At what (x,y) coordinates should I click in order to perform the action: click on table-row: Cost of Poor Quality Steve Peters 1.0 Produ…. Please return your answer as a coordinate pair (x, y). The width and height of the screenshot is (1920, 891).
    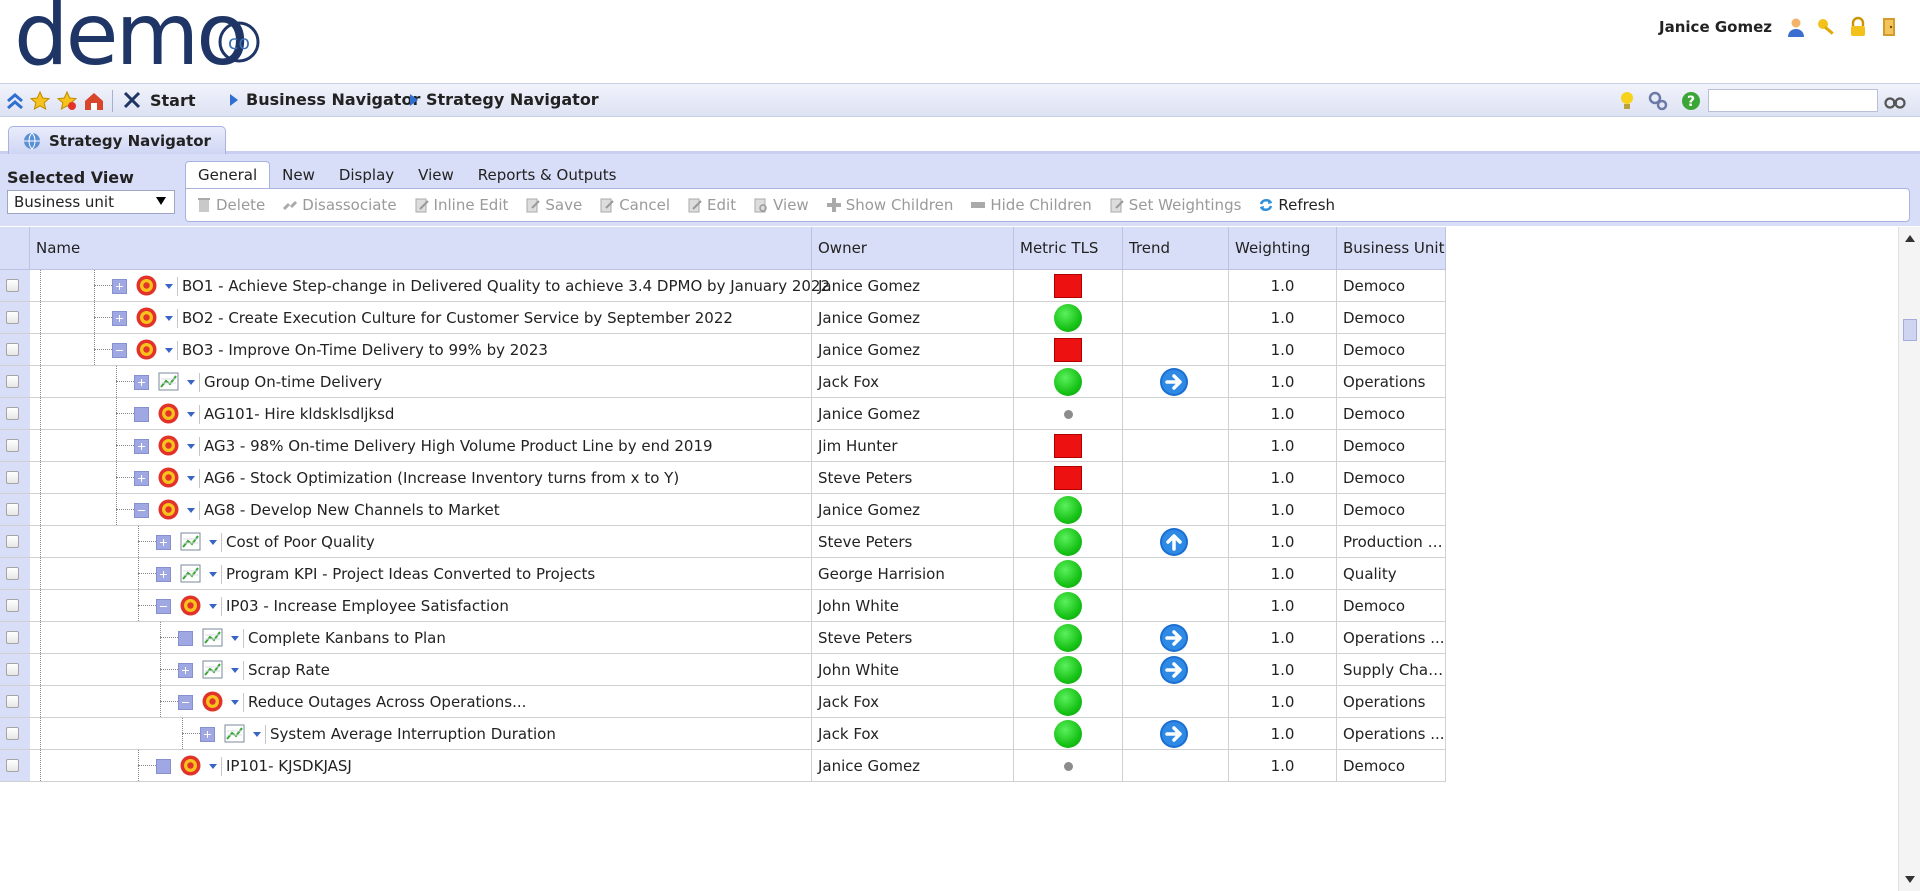
    Looking at the image, I should click on (723, 542).